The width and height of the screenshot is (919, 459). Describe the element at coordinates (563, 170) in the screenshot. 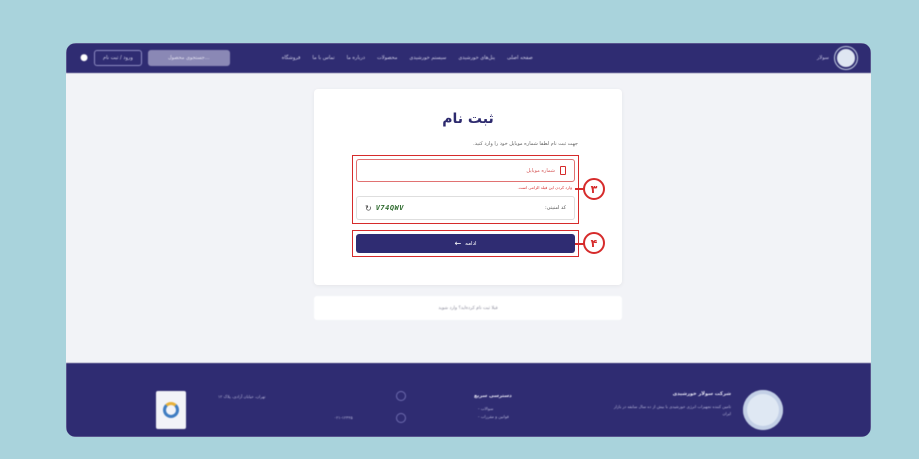

I see `mobile-phone-icon` at that location.